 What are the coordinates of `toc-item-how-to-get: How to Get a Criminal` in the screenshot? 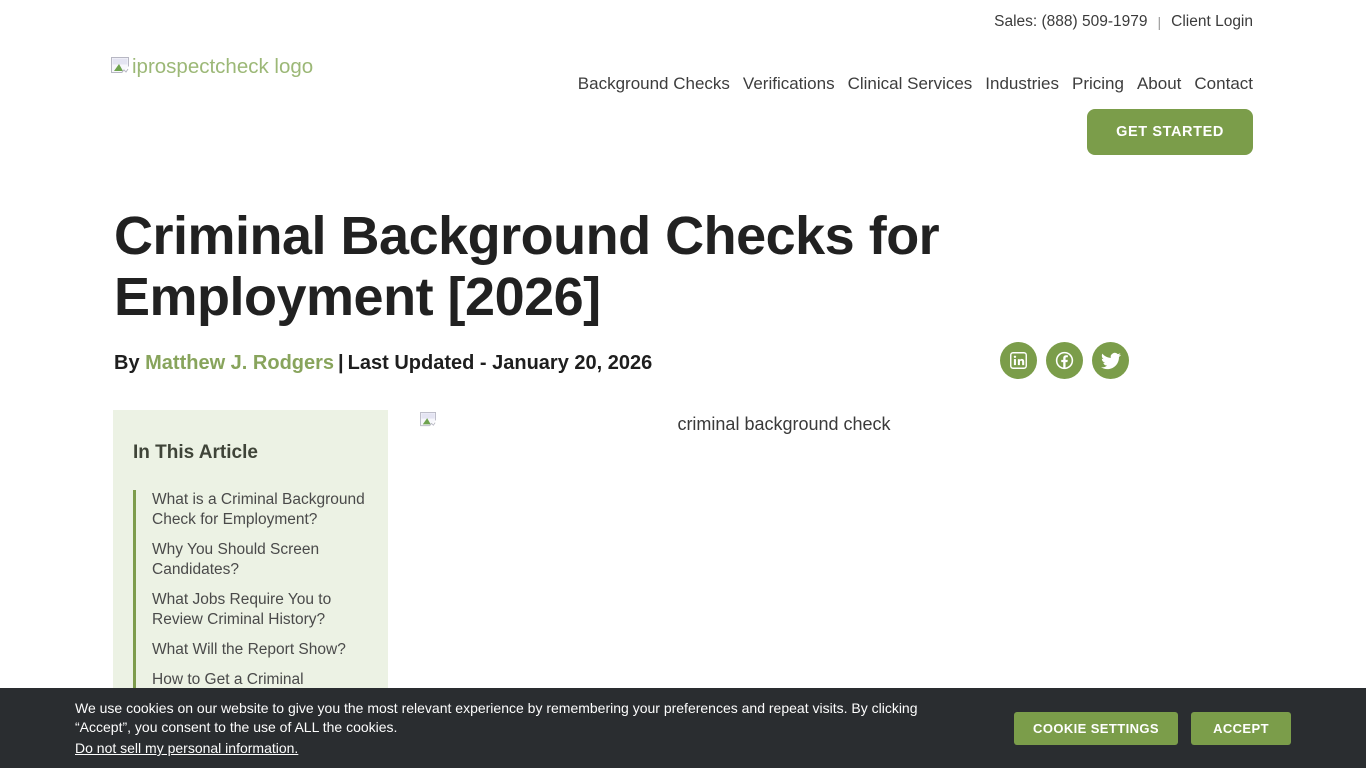 It's located at (260, 680).